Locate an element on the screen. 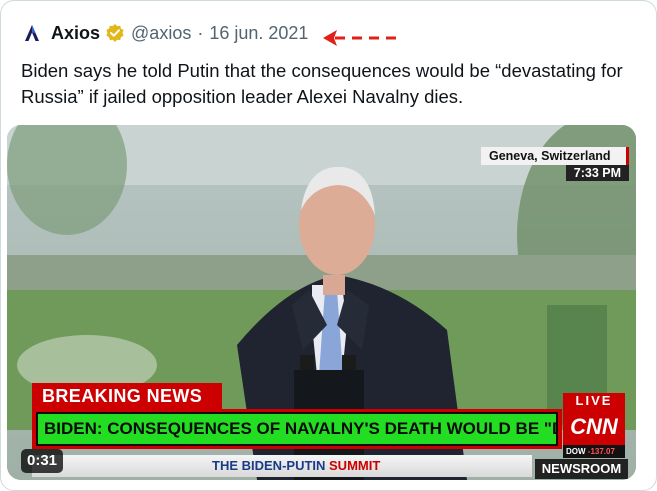 This screenshot has height=491, width=657. location-label: Geneva, Switzerland is located at coordinates (555, 156).